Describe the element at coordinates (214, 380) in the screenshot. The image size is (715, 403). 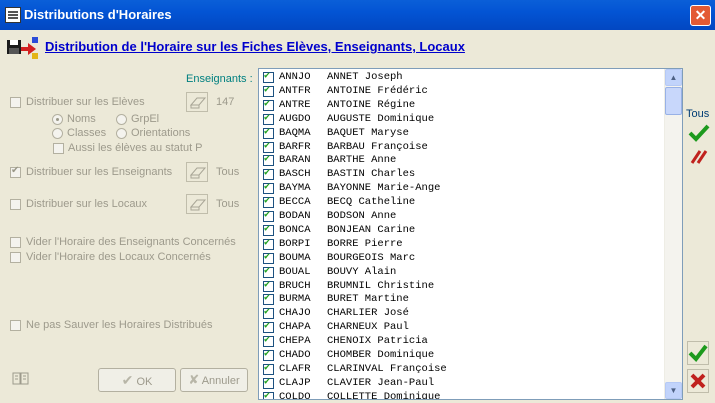
I see `annuler-button: ✘ Annuler` at that location.